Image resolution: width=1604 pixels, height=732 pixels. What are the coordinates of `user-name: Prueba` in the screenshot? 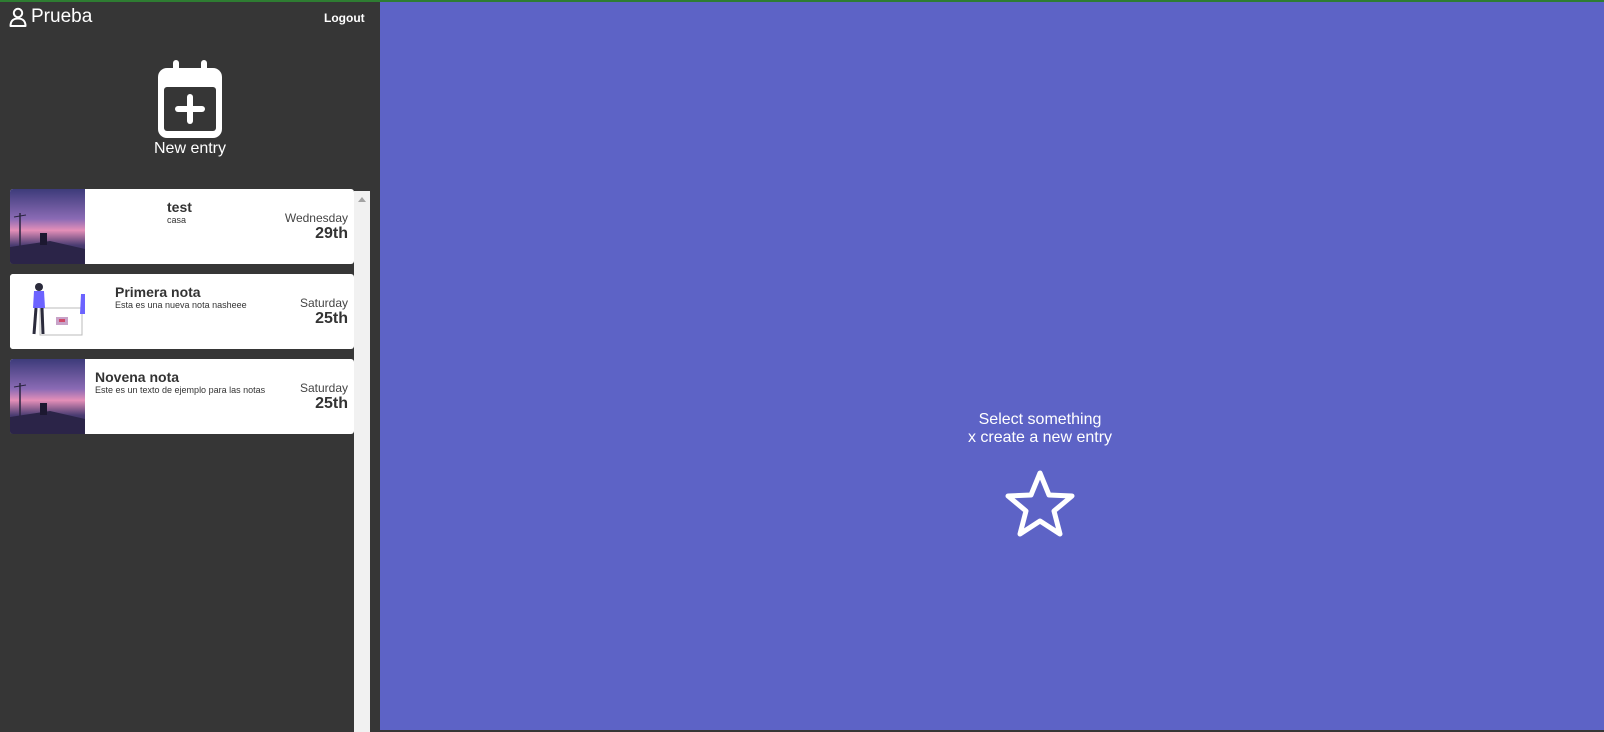 It's located at (62, 16).